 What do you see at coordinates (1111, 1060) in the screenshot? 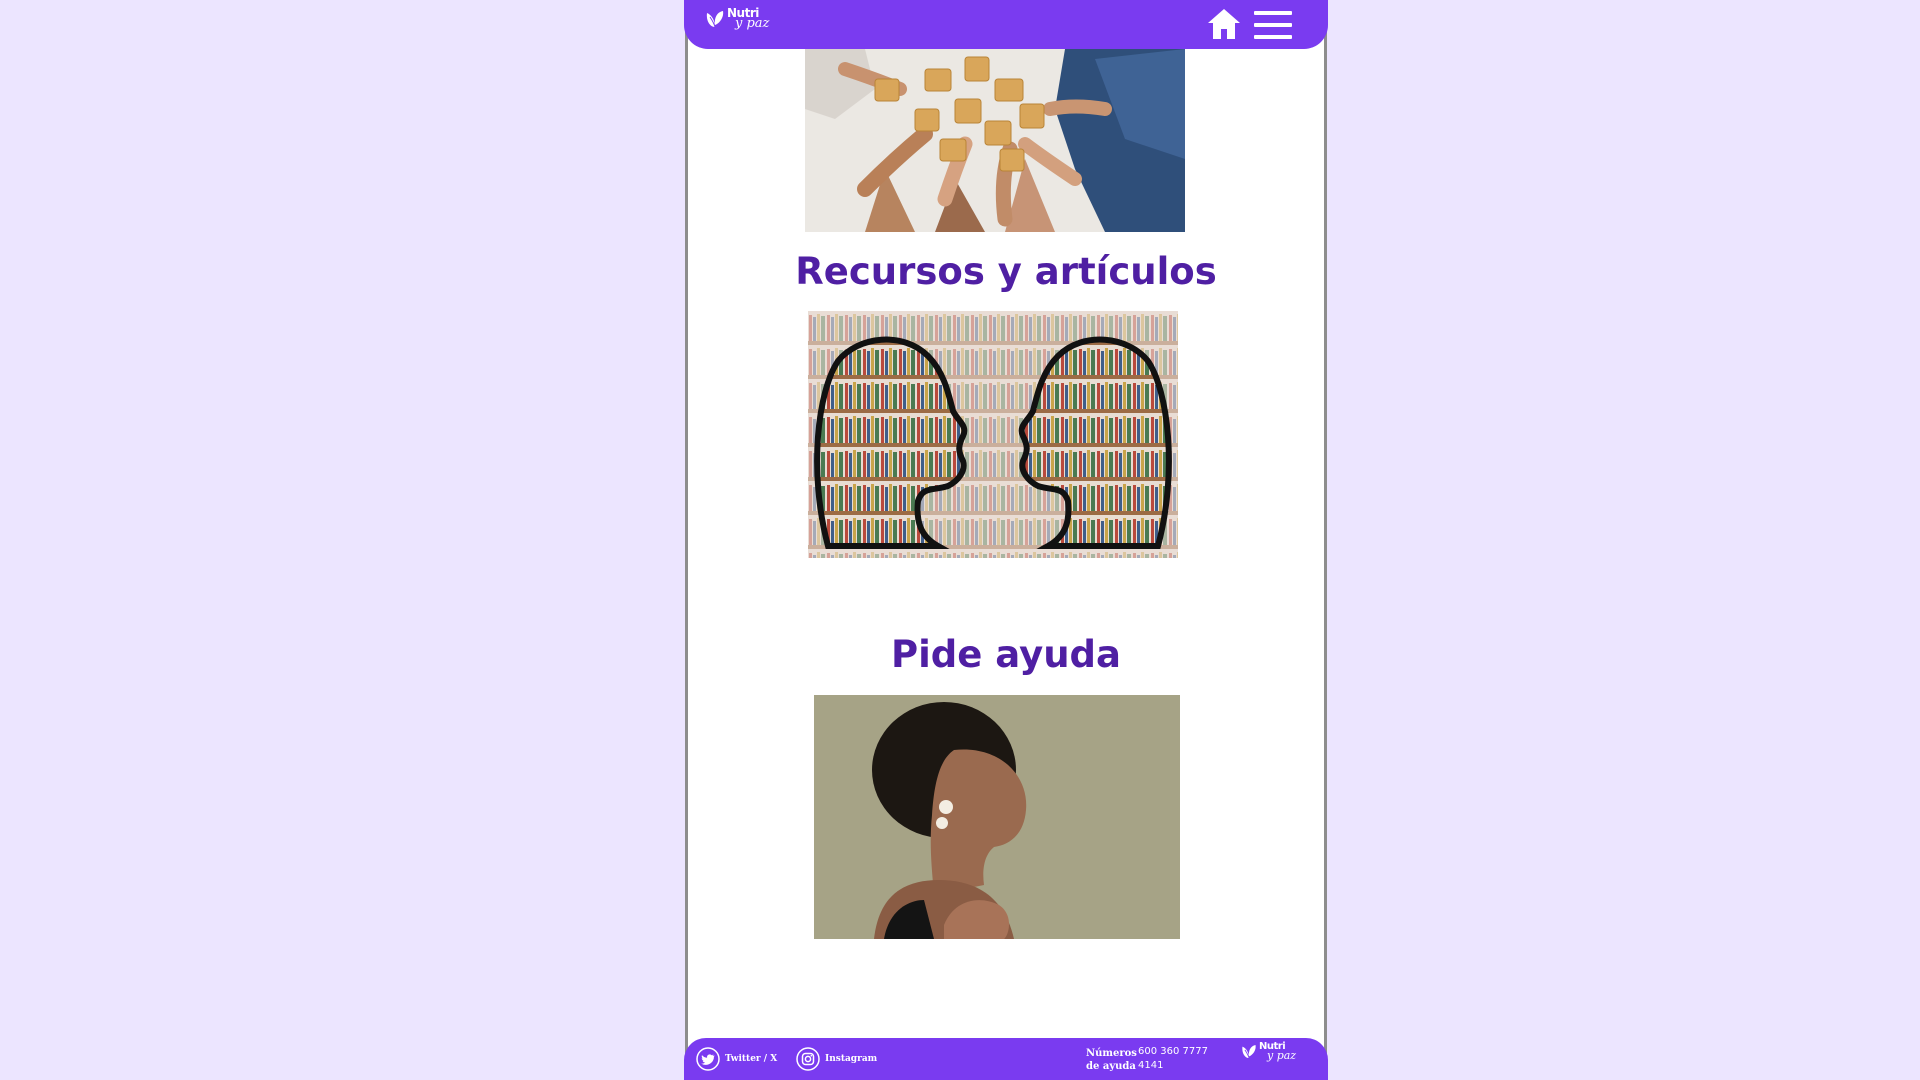
I see `help-numbers-label: Números de ayuda` at bounding box center [1111, 1060].